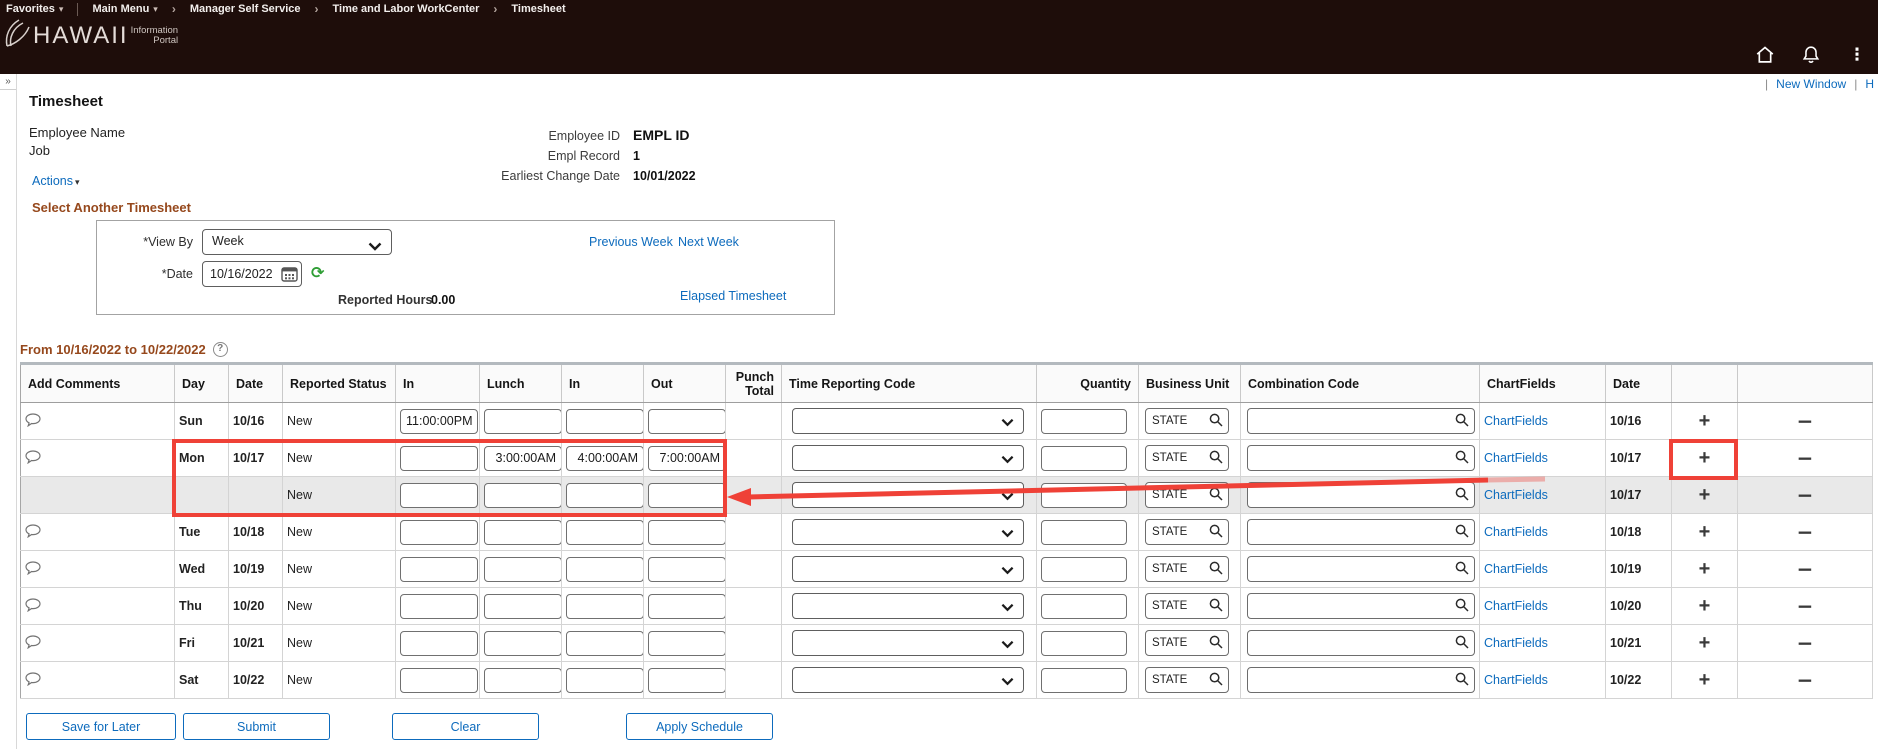 The image size is (1878, 749). Describe the element at coordinates (56, 181) in the screenshot. I see `actions-menu-button: Actions ▾` at that location.